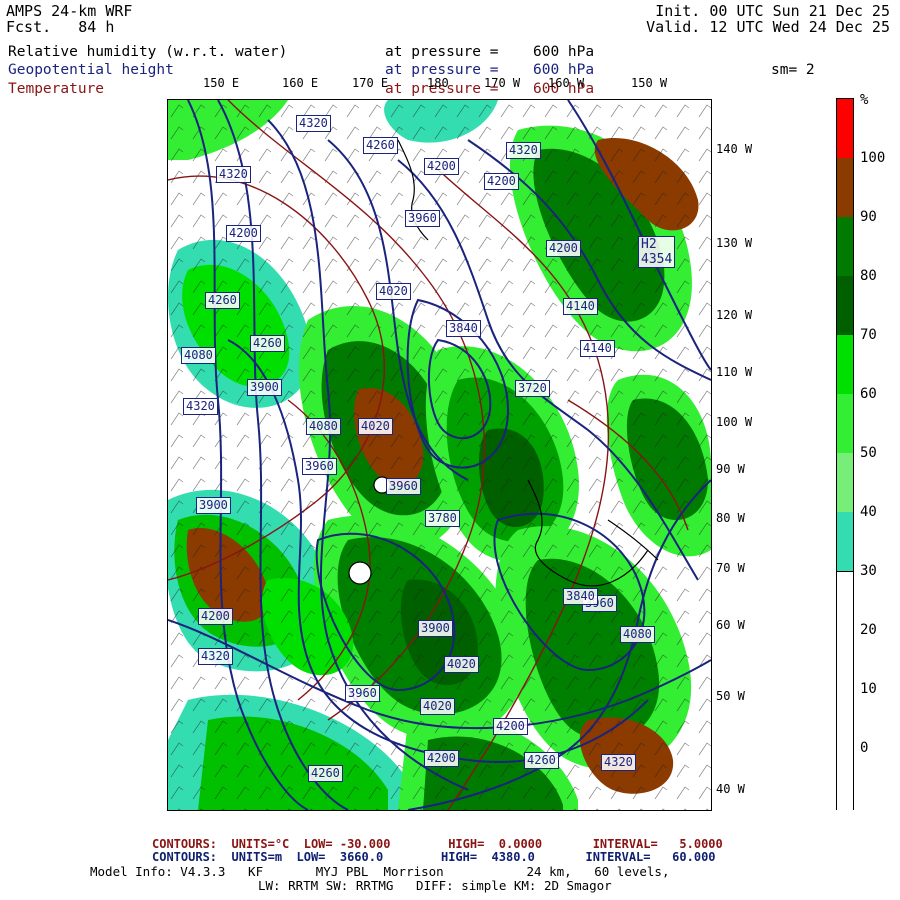 The width and height of the screenshot is (900, 900). I want to click on lon-label-90w: 90 W, so click(730, 469).